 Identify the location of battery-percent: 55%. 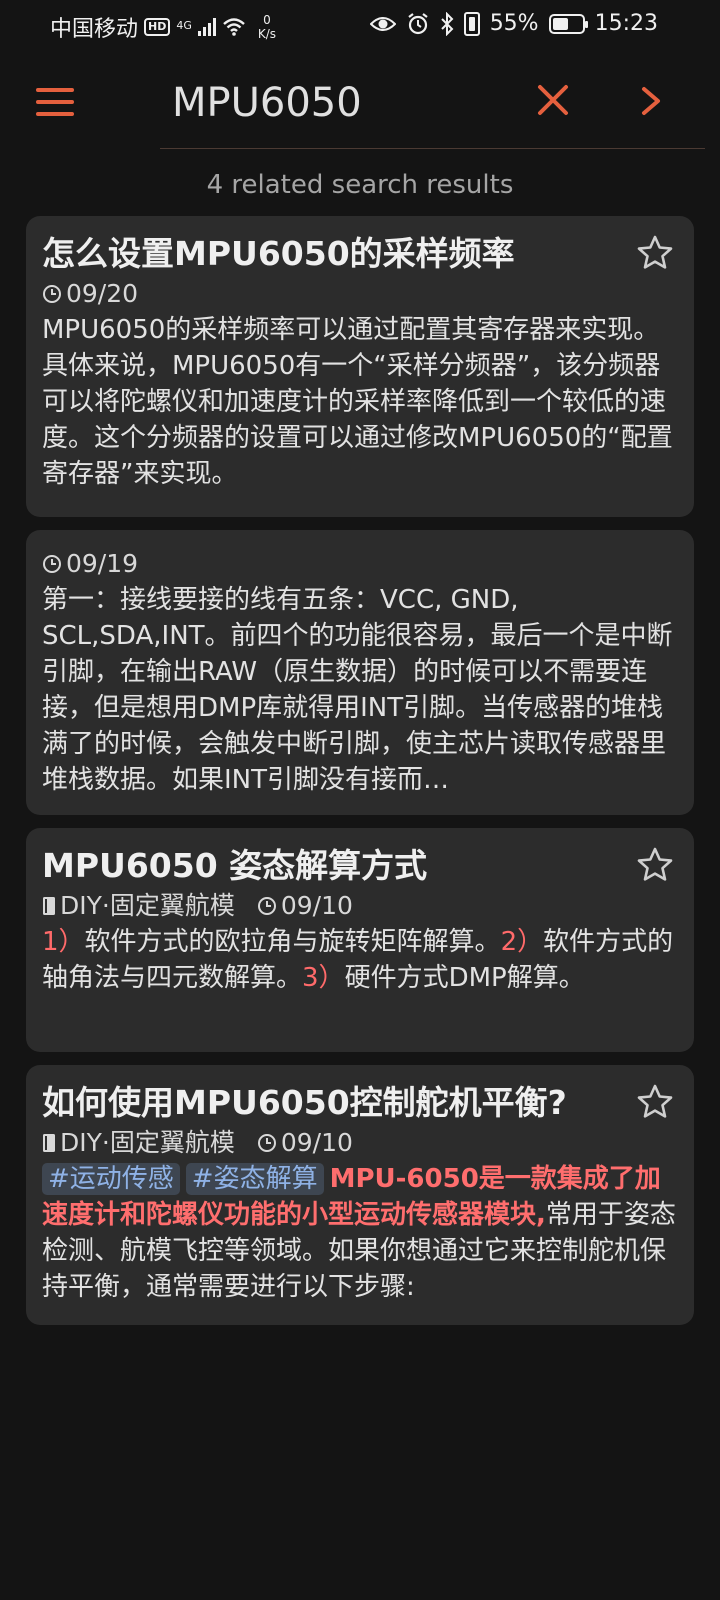
(514, 23).